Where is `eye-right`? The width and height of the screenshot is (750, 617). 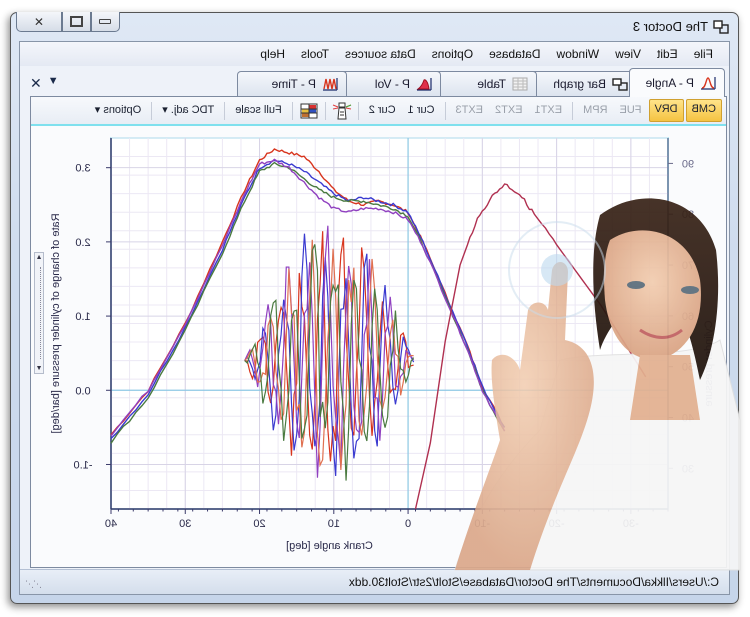 eye-right is located at coordinates (690, 290).